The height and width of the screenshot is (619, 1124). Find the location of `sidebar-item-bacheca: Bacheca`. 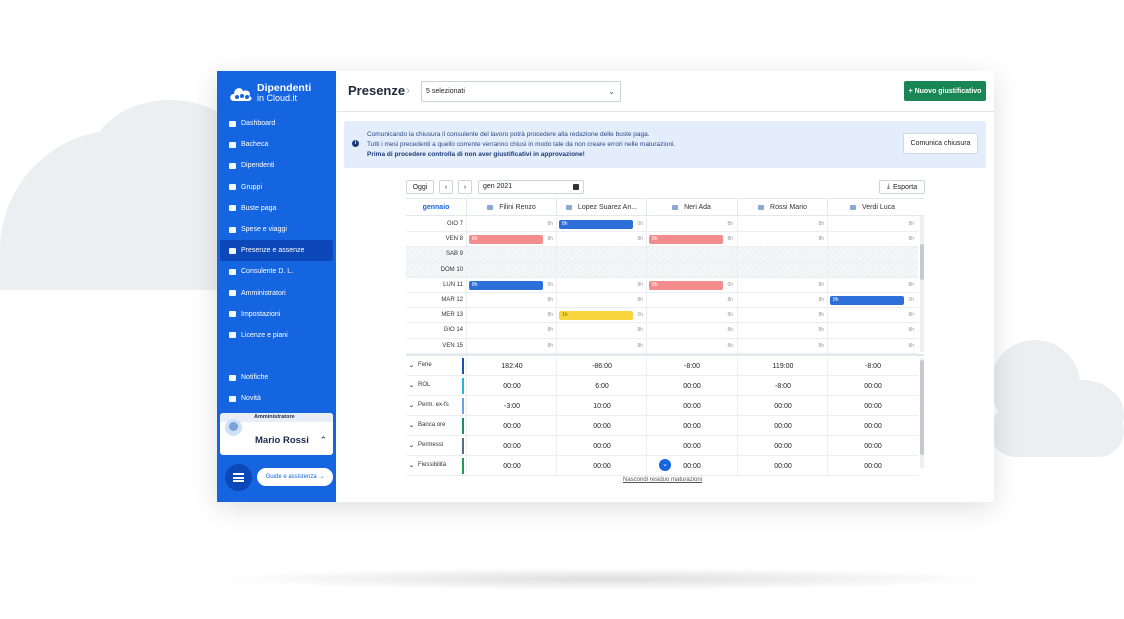

sidebar-item-bacheca: Bacheca is located at coordinates (276, 144).